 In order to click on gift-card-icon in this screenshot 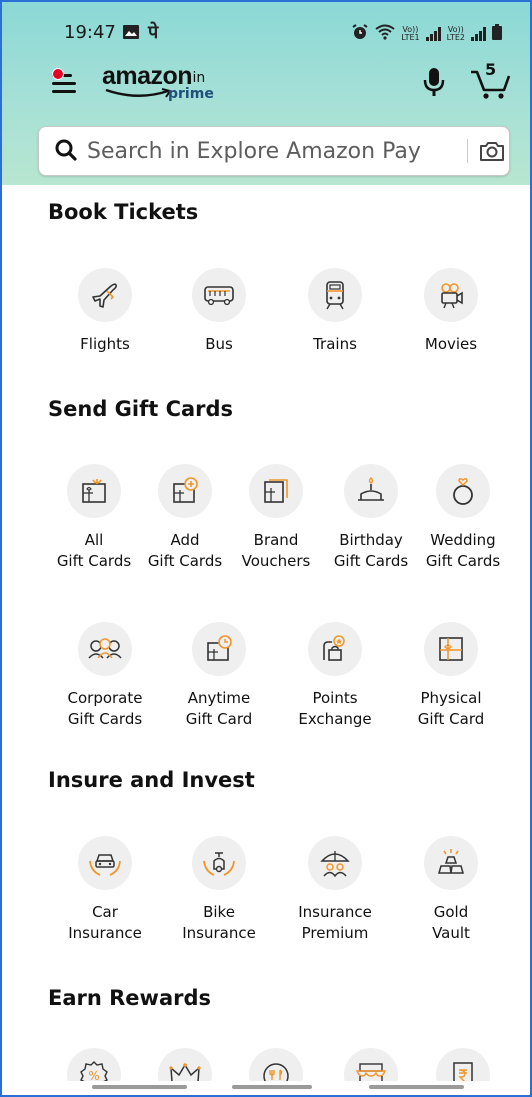, I will do `click(94, 491)`.